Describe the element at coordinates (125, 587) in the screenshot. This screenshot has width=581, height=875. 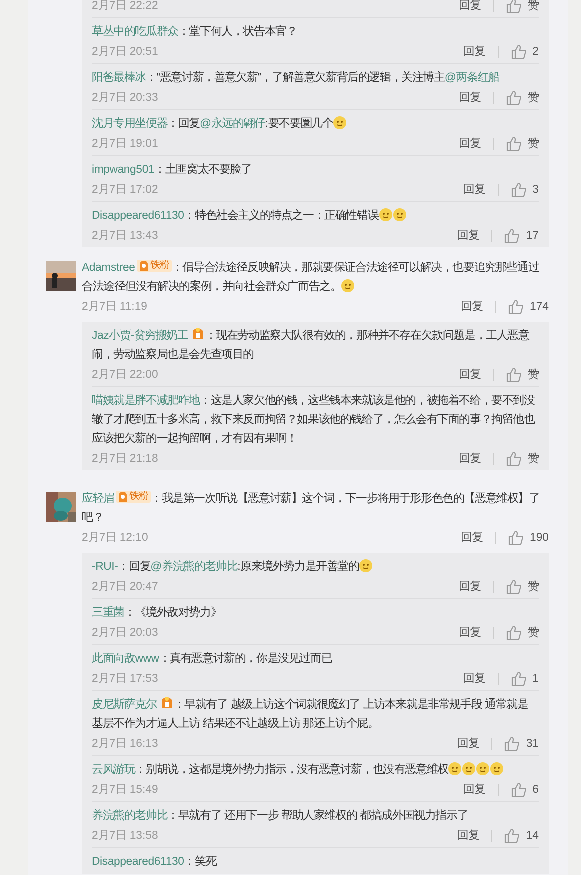
I see `timestamp: 2月7日 20:47` at that location.